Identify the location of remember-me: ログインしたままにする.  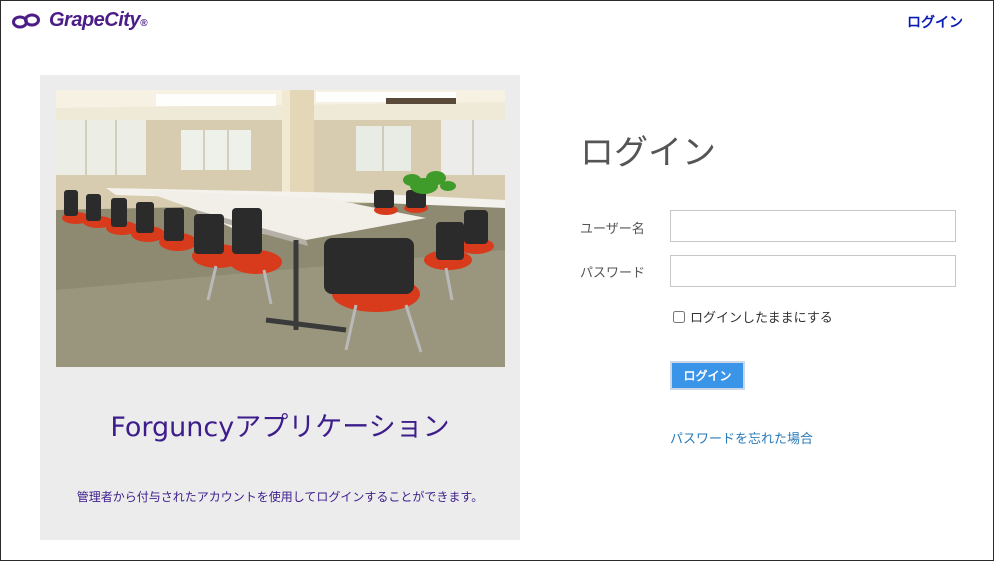
(753, 316).